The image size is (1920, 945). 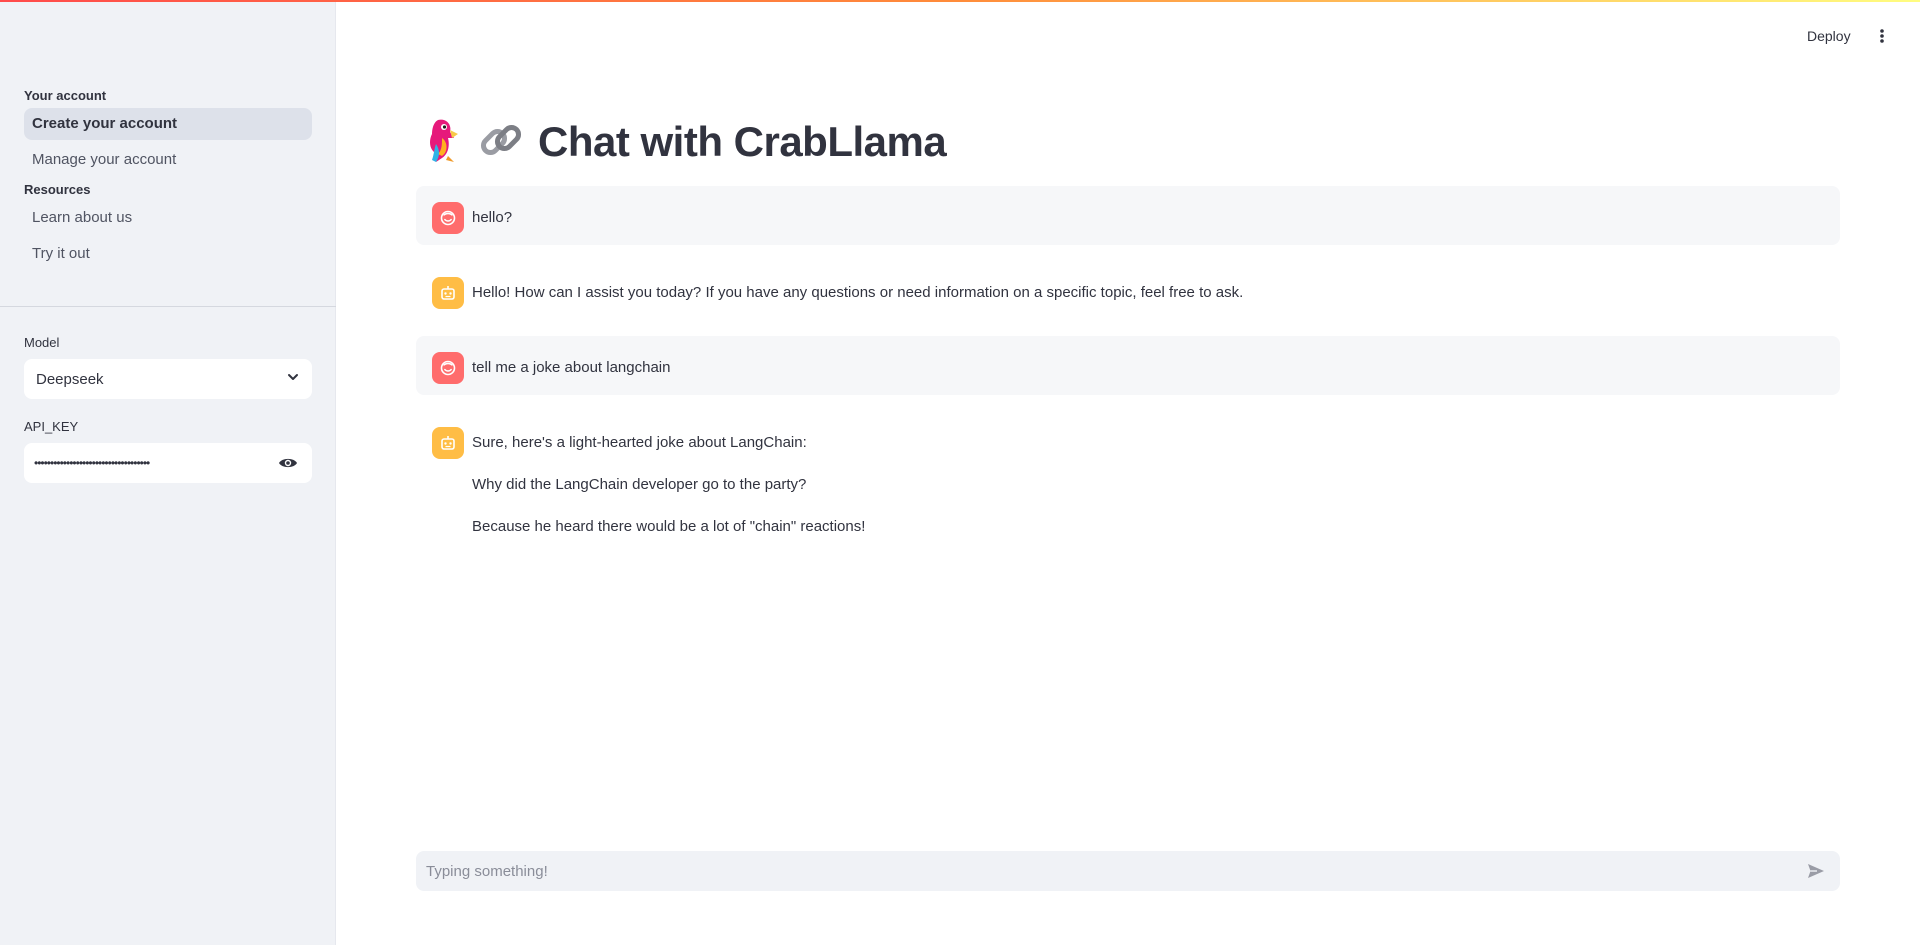 What do you see at coordinates (70, 379) in the screenshot?
I see `model-select-value: Deepseek` at bounding box center [70, 379].